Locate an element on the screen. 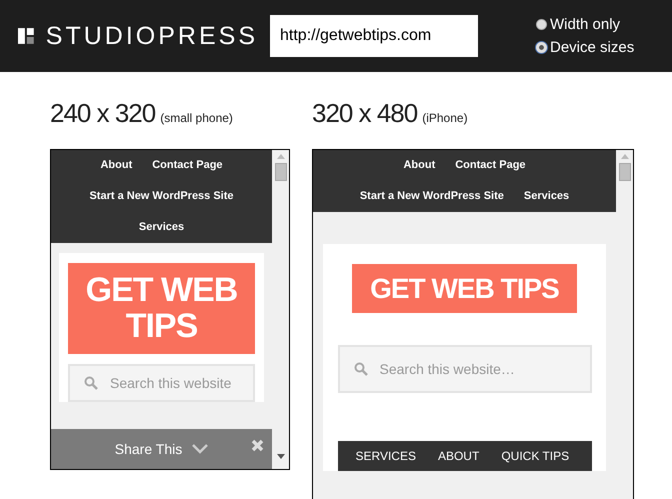 The height and width of the screenshot is (499, 672). preview-size: 320 x 480 is located at coordinates (365, 113).